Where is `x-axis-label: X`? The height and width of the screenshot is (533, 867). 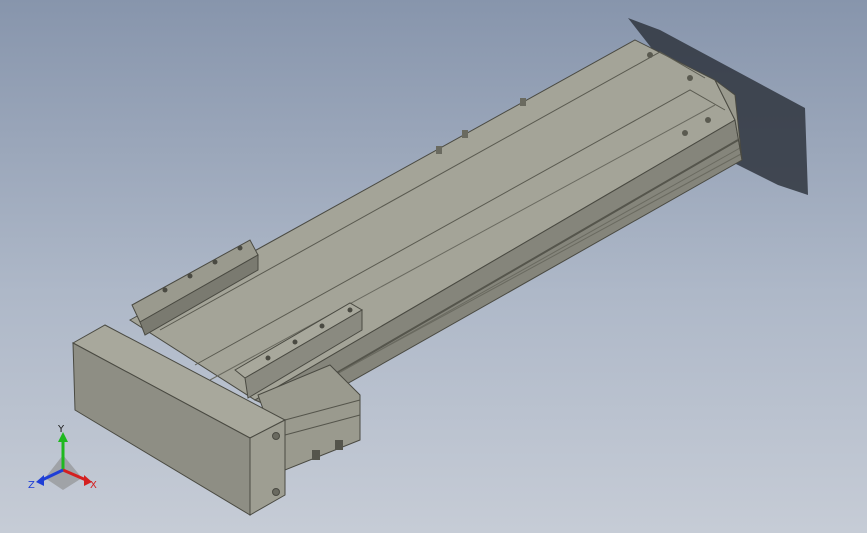 x-axis-label: X is located at coordinates (93, 485).